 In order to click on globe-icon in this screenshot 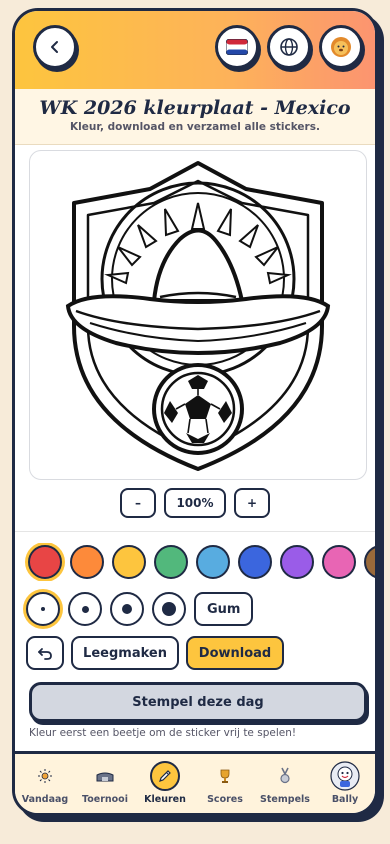, I will do `click(289, 47)`.